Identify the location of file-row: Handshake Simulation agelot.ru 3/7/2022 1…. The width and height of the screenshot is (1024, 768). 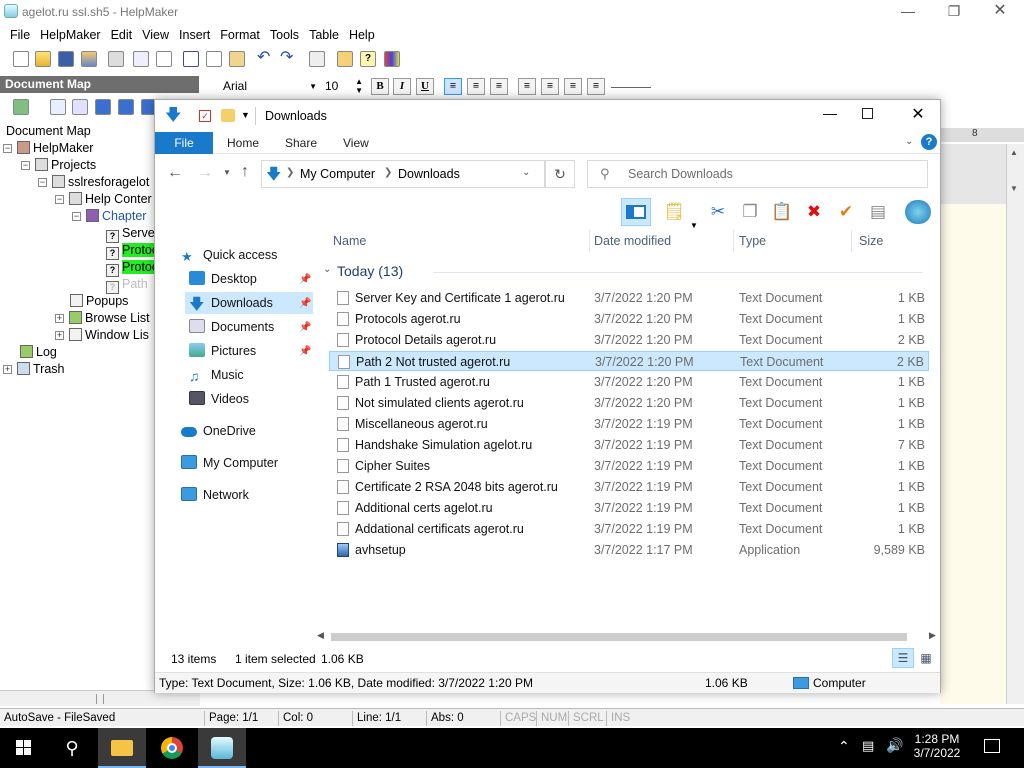
(629, 445).